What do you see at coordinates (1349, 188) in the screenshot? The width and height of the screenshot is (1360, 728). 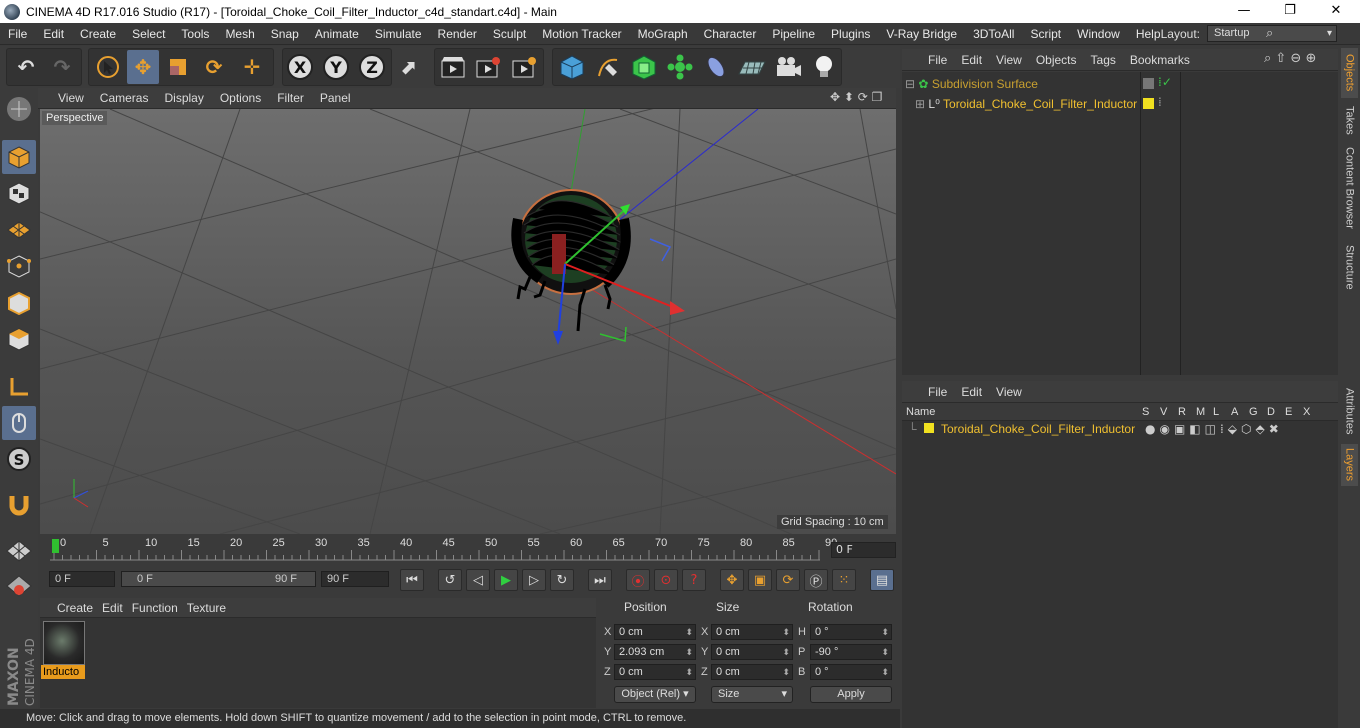 I see `tab-content-browser: Content Browser` at bounding box center [1349, 188].